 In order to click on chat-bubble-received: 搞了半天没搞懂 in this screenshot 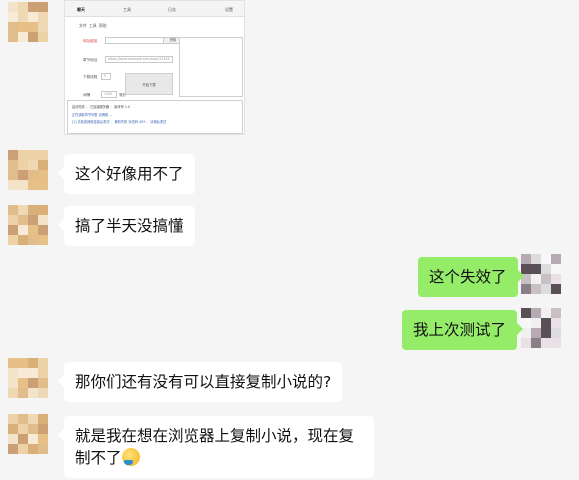, I will do `click(126, 226)`.